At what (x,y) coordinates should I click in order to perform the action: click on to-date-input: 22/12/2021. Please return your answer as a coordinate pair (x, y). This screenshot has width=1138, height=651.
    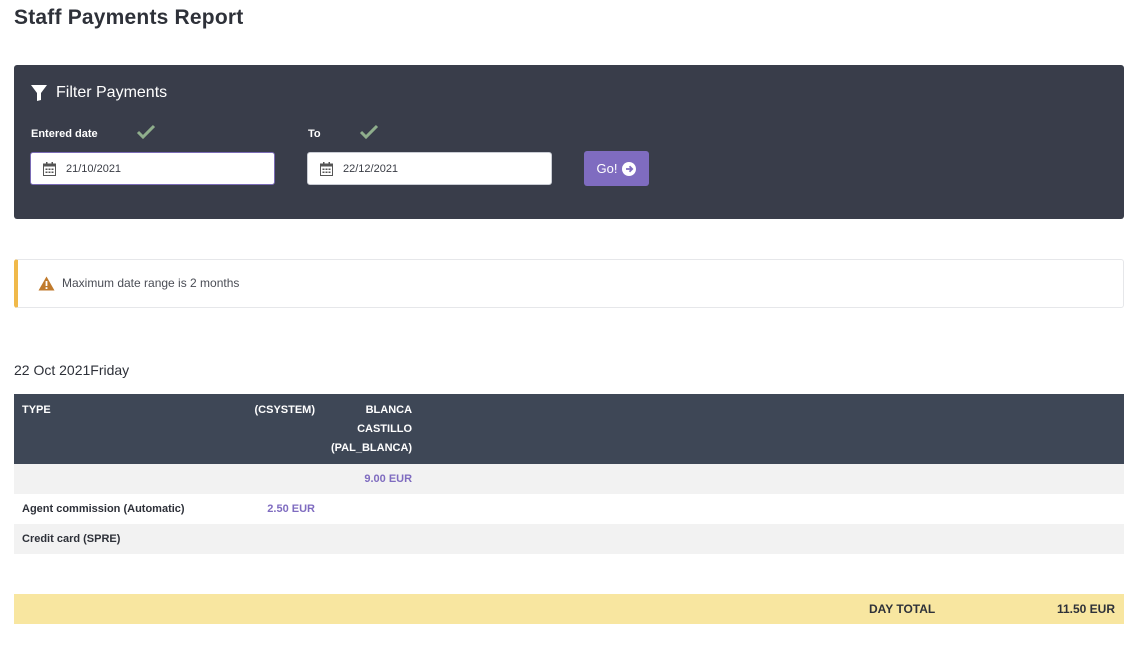
    Looking at the image, I should click on (429, 168).